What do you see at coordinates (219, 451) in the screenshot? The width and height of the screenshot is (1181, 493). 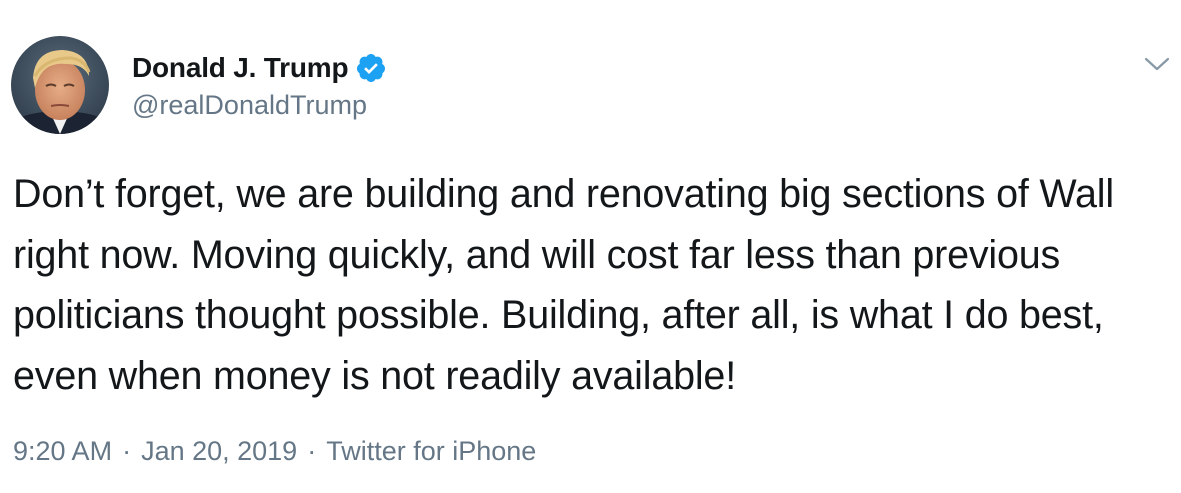 I see `tweet-date: Jan 20, 2019` at bounding box center [219, 451].